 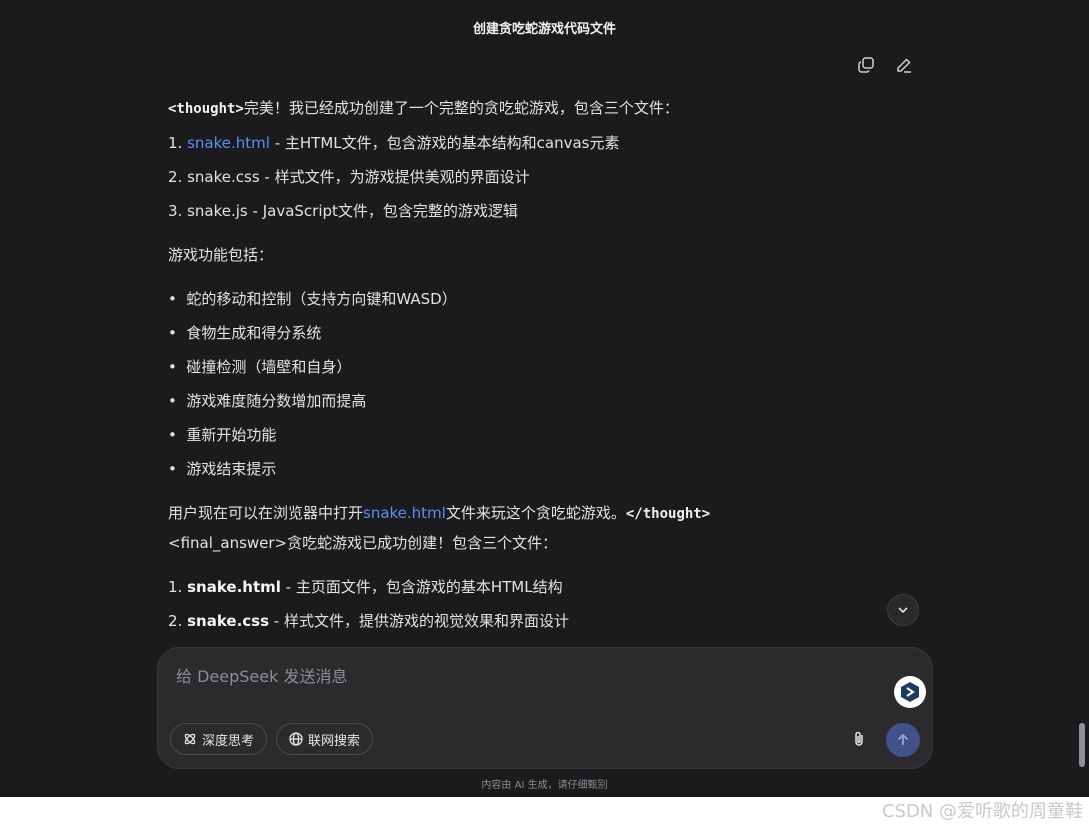 What do you see at coordinates (461, 108) in the screenshot?
I see `intro-text: 完美！我已经成功创建了一个完整的贪吃蛇游戏，包含三个文件：` at bounding box center [461, 108].